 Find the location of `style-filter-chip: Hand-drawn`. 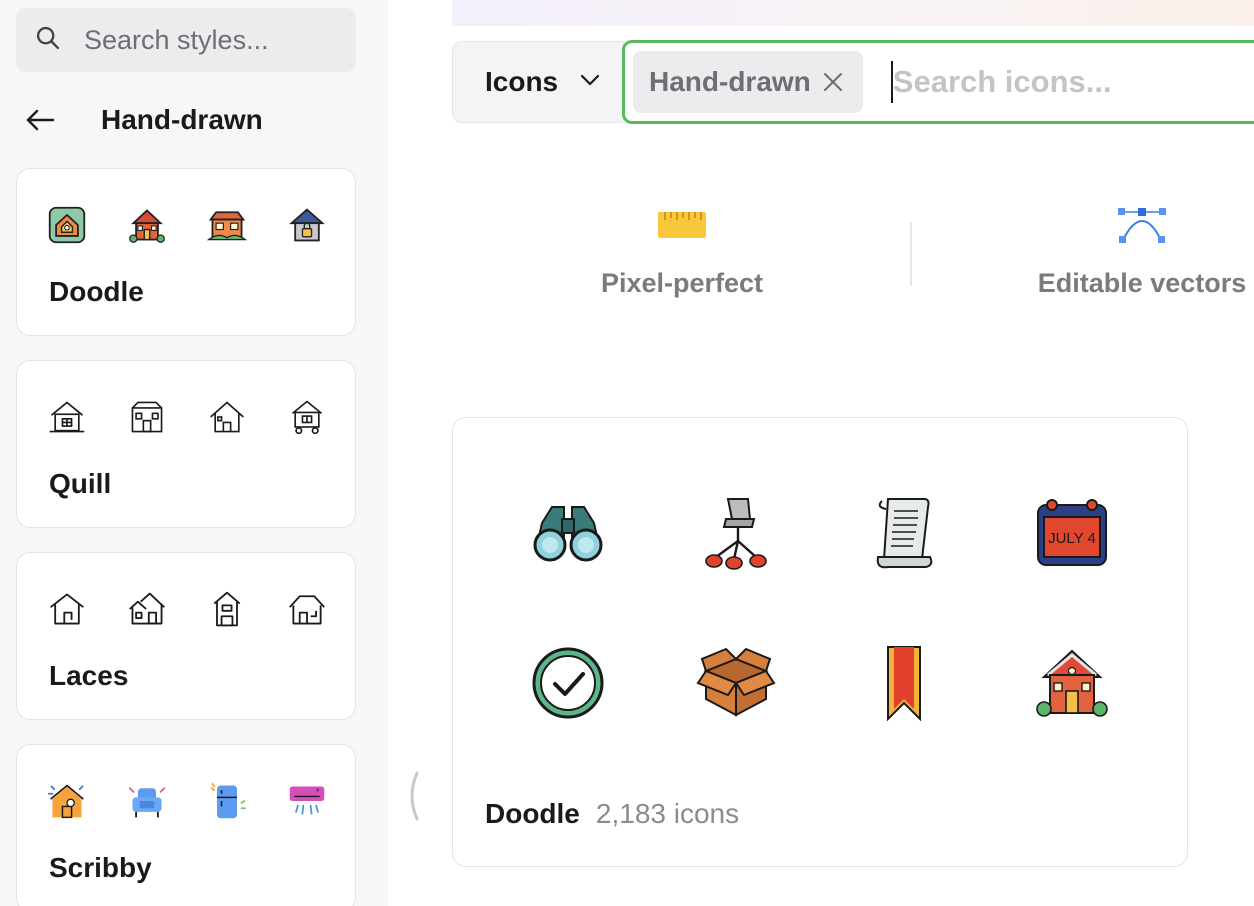

style-filter-chip: Hand-drawn is located at coordinates (748, 82).